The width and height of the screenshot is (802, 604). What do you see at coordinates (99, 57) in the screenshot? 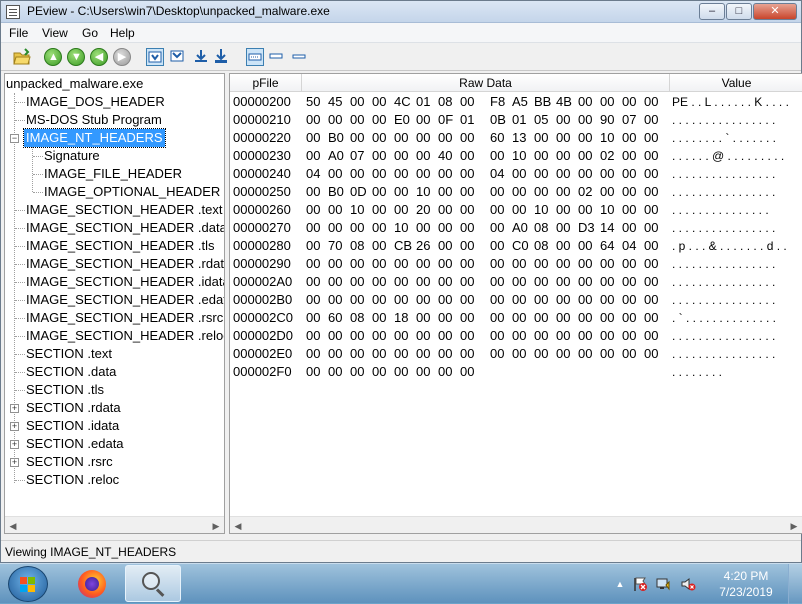
I see `go-back-icon: ◀` at bounding box center [99, 57].